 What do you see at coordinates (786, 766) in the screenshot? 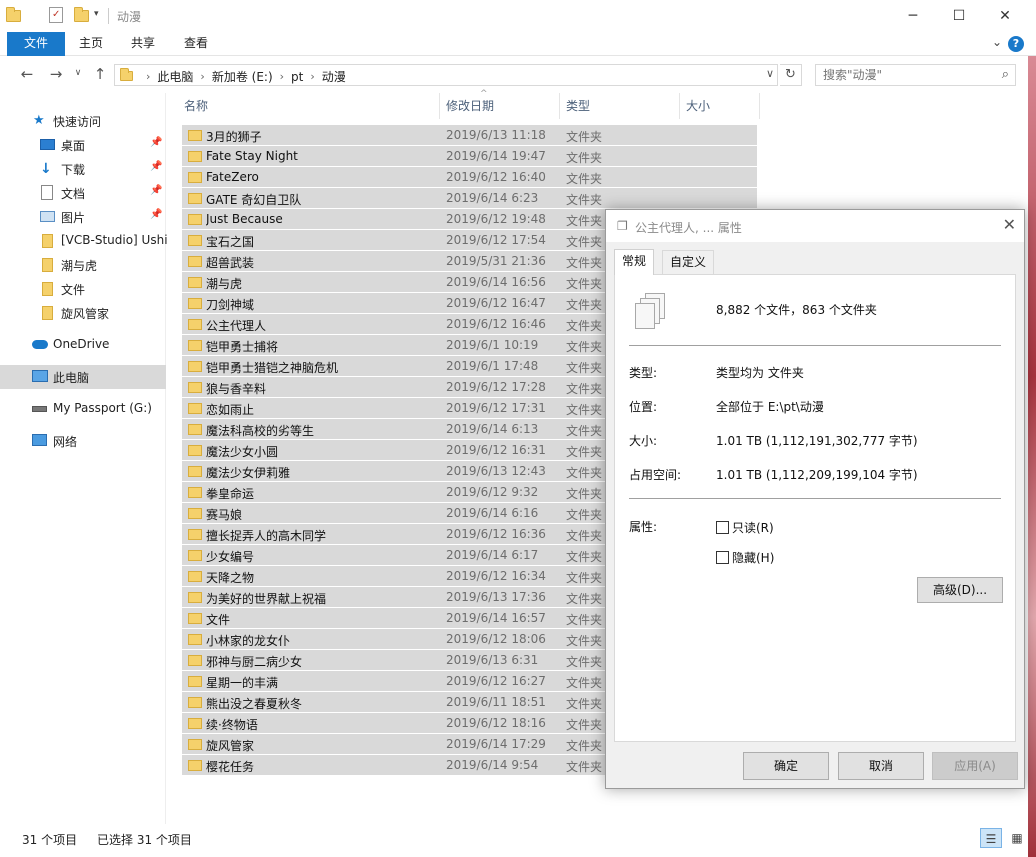
I see `ok-button: 确定` at bounding box center [786, 766].